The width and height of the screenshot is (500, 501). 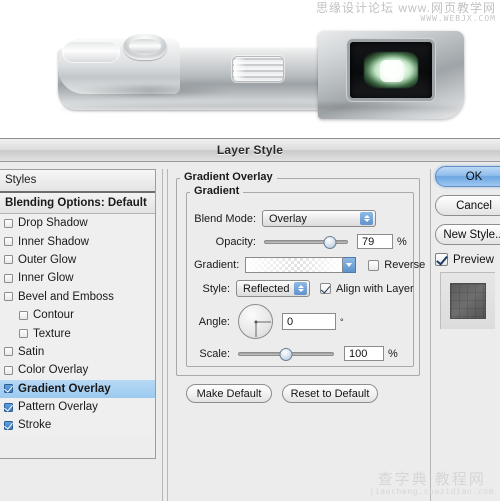 I want to click on preview-checkbox-box, so click(x=441, y=259).